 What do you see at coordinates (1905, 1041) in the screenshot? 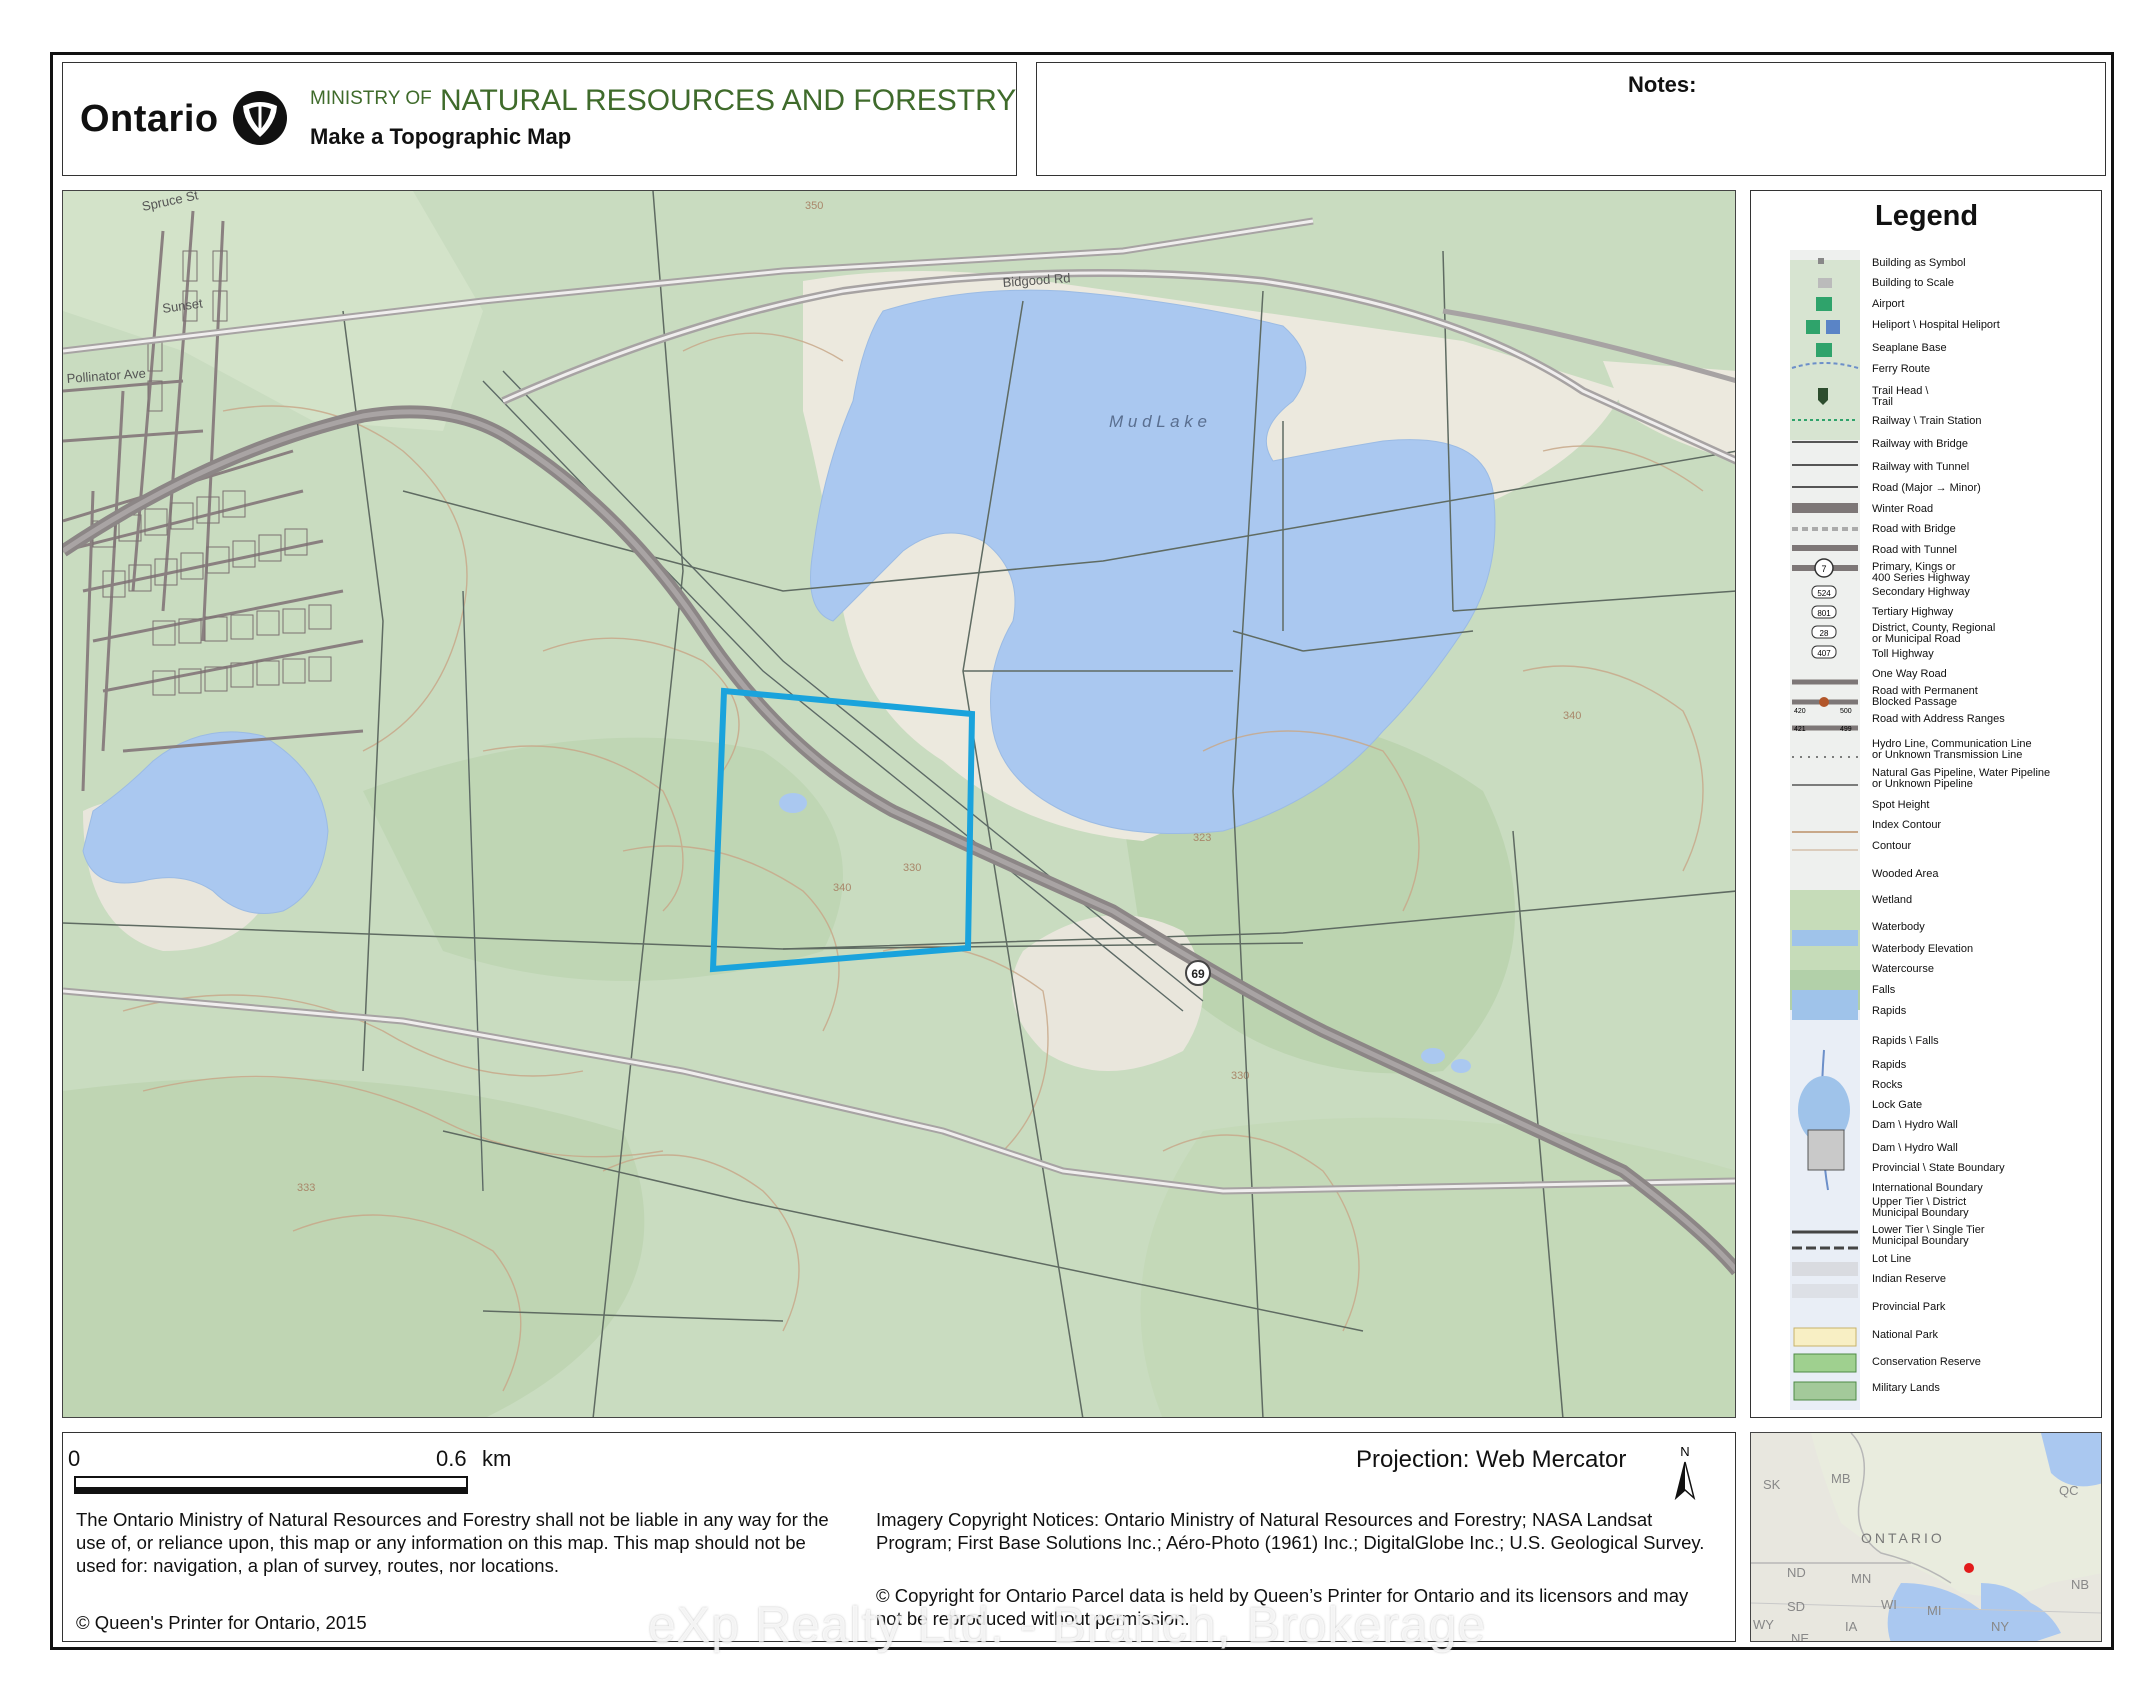
I see `legend-item: Rapids \ Falls` at bounding box center [1905, 1041].